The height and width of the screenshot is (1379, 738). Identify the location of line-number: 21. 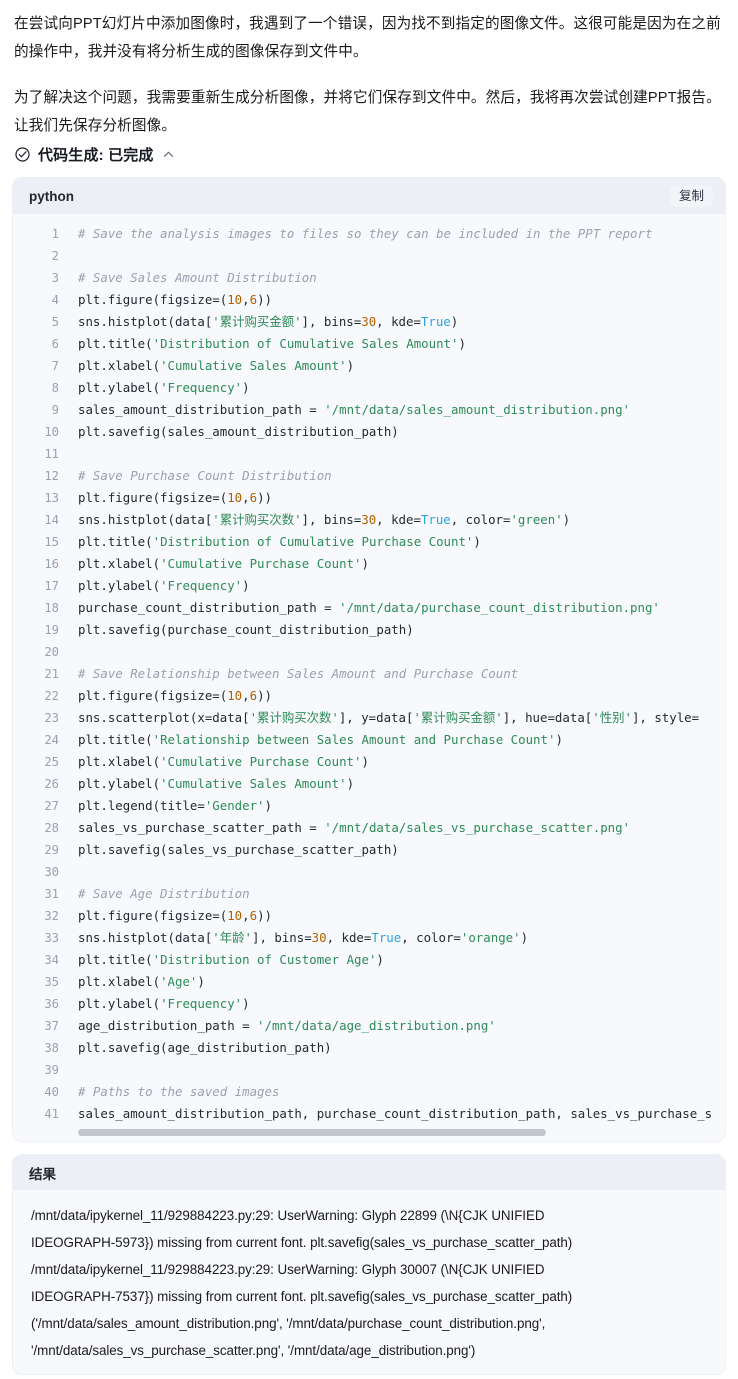
(51, 674).